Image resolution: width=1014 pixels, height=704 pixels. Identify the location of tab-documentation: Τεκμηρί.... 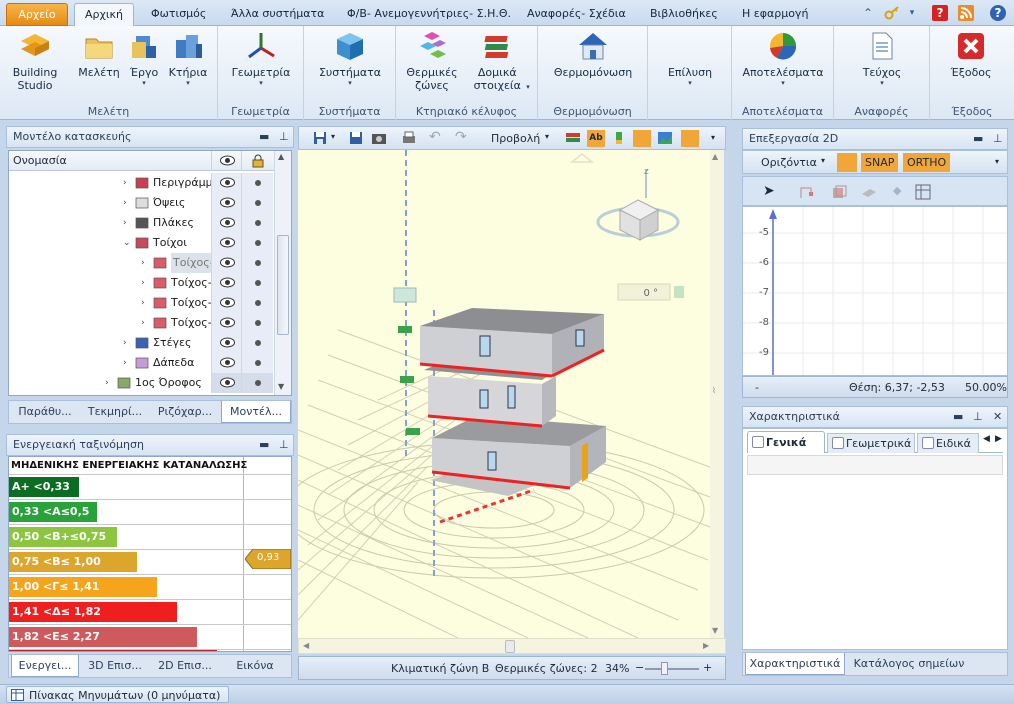
(115, 412).